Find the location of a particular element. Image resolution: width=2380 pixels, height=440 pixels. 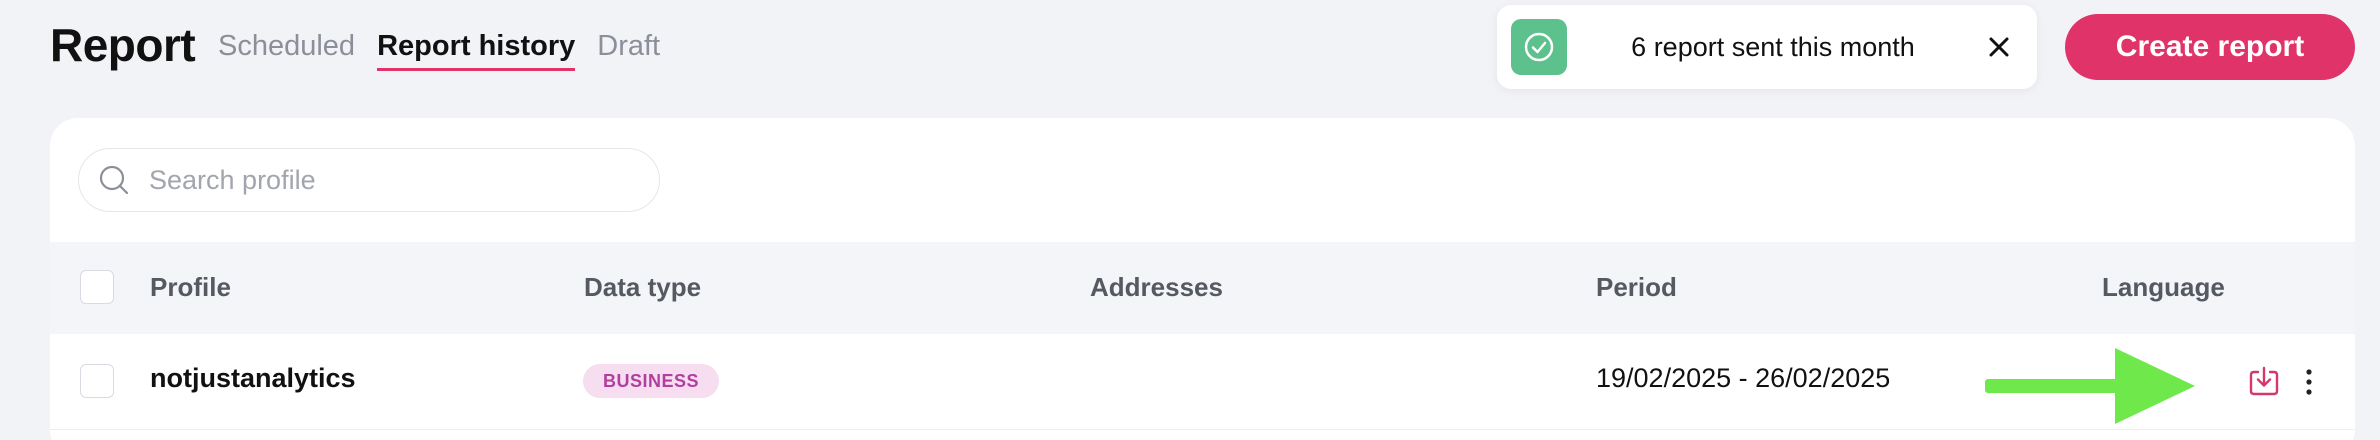

column-header-profile: Profile is located at coordinates (190, 287).